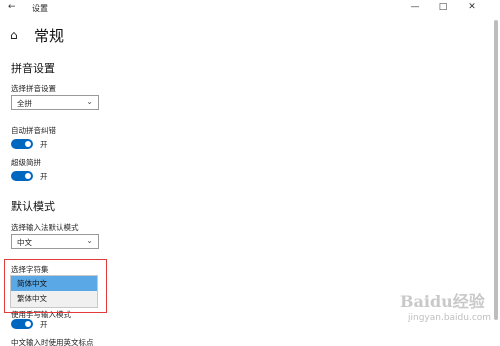  I want to click on minimize-icon: —, so click(415, 7).